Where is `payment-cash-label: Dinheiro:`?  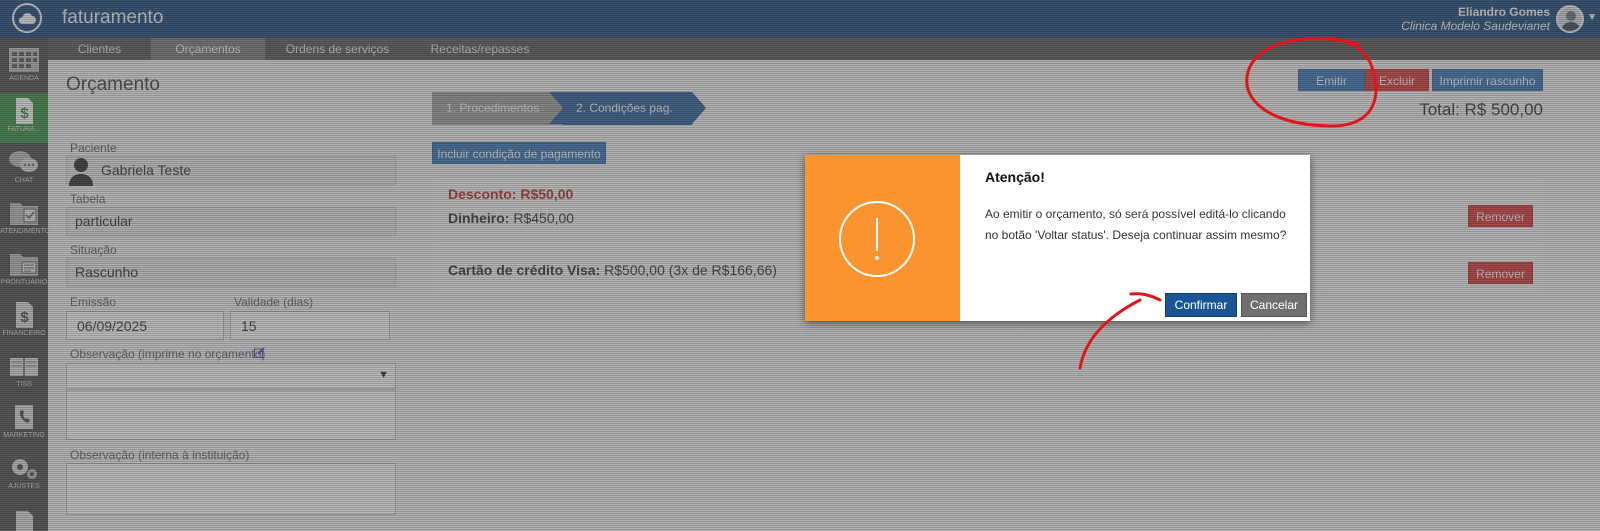
payment-cash-label: Dinheiro: is located at coordinates (479, 218).